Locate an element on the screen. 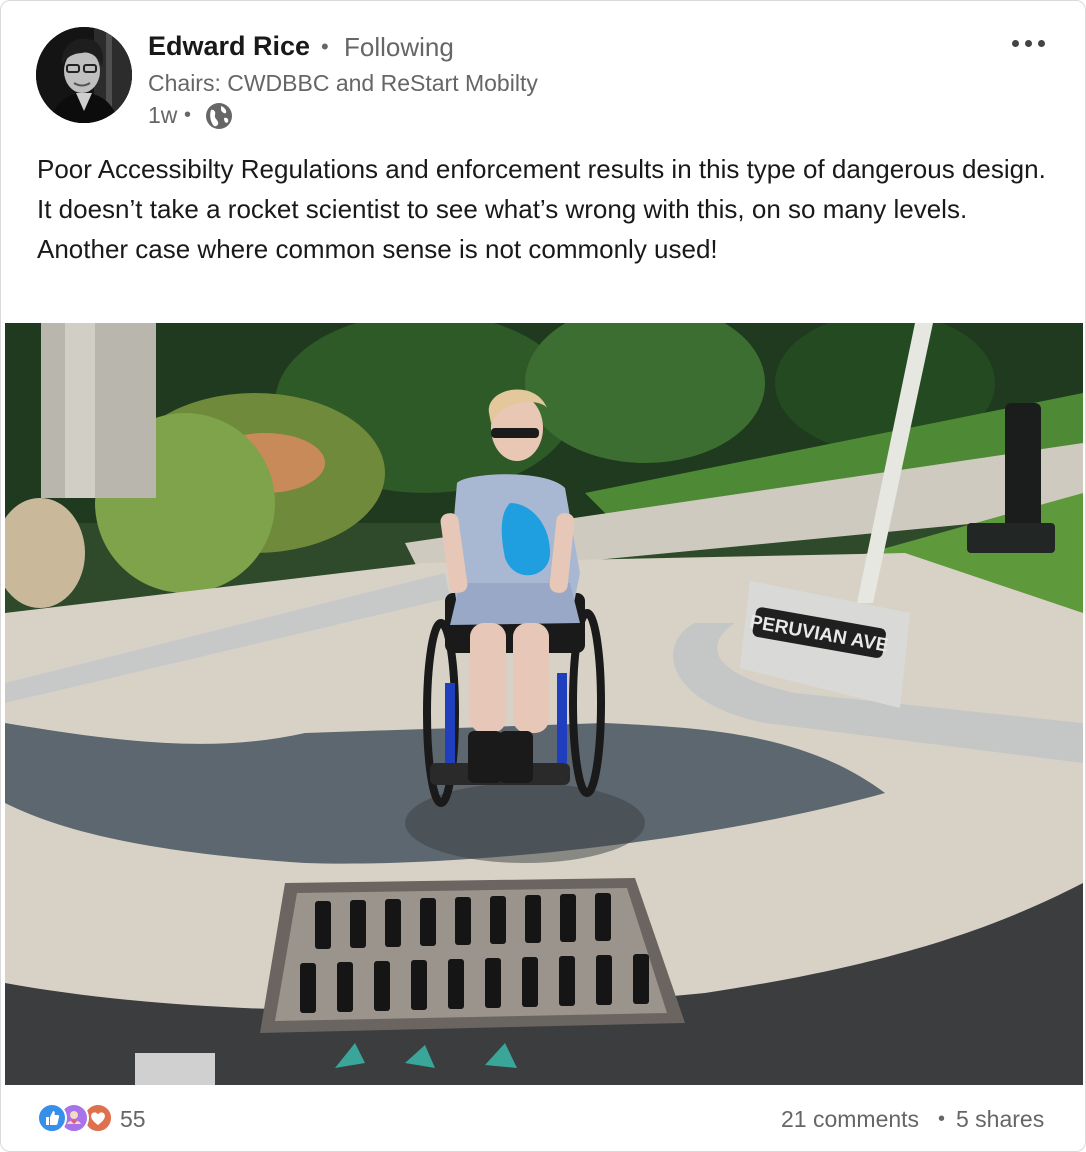  avatar-photo is located at coordinates (84, 75).